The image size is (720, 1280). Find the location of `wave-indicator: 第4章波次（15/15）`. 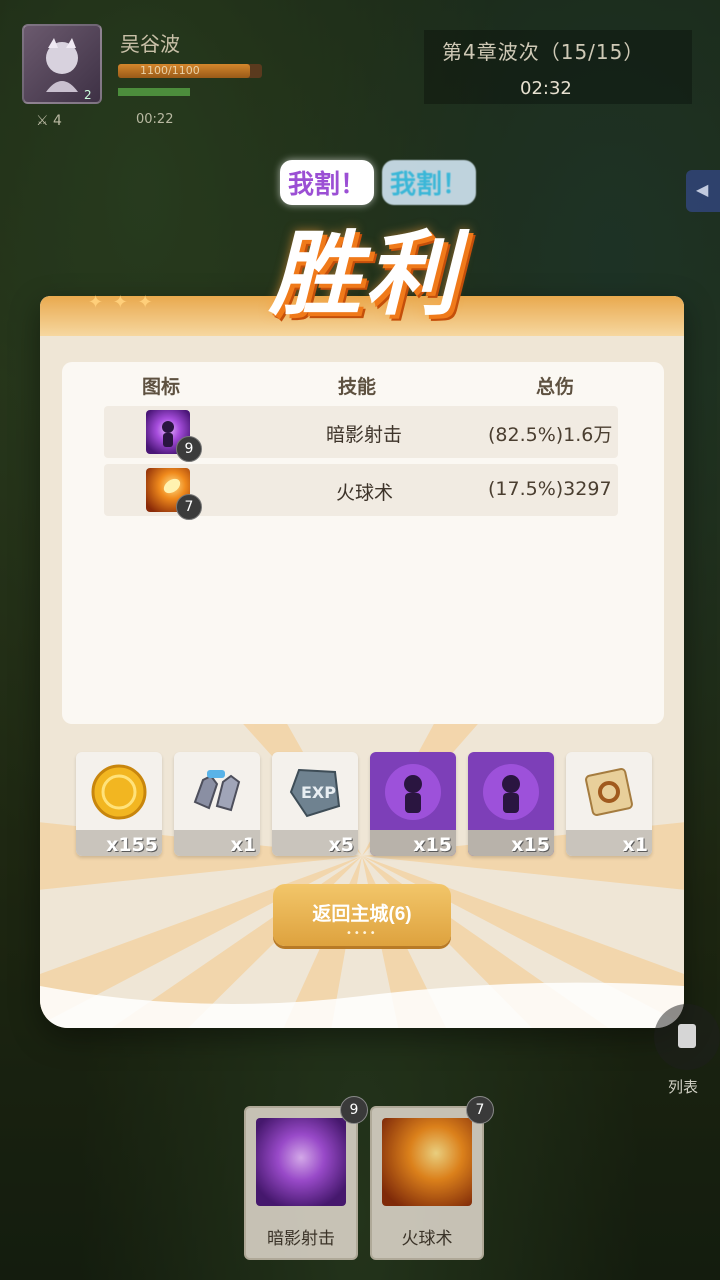

wave-indicator: 第4章波次（15/15） is located at coordinates (543, 52).